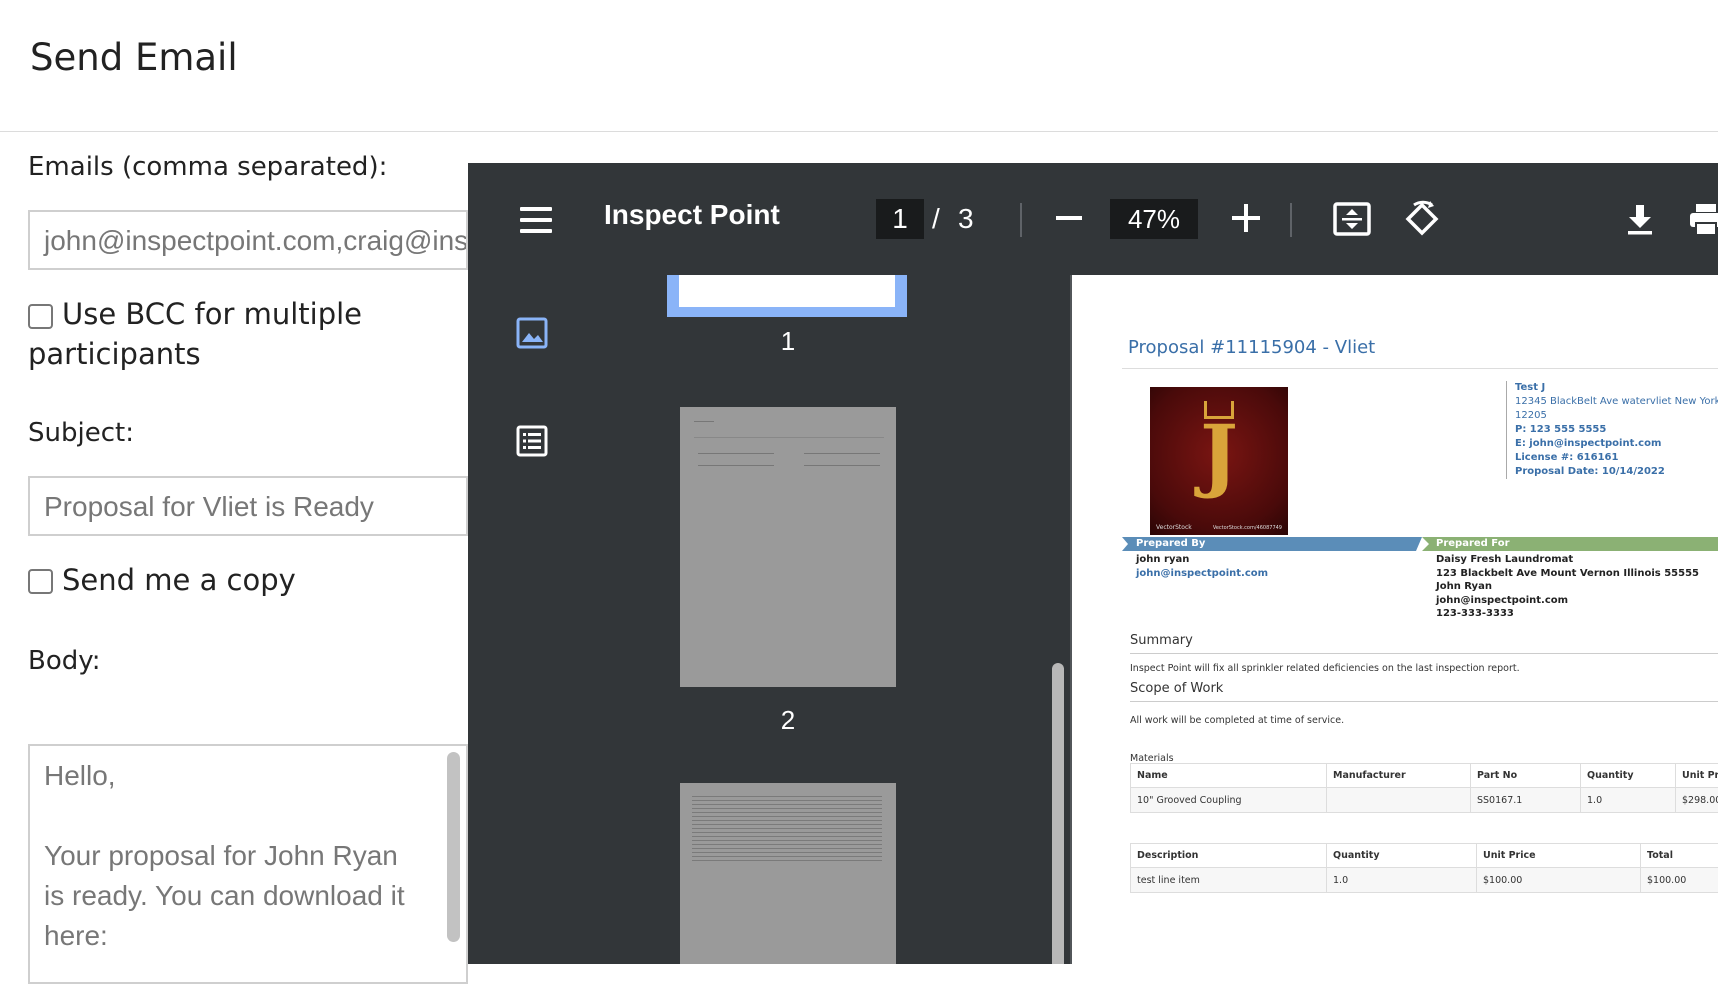 The image size is (1718, 984). What do you see at coordinates (536, 220) in the screenshot?
I see `menu-icon` at bounding box center [536, 220].